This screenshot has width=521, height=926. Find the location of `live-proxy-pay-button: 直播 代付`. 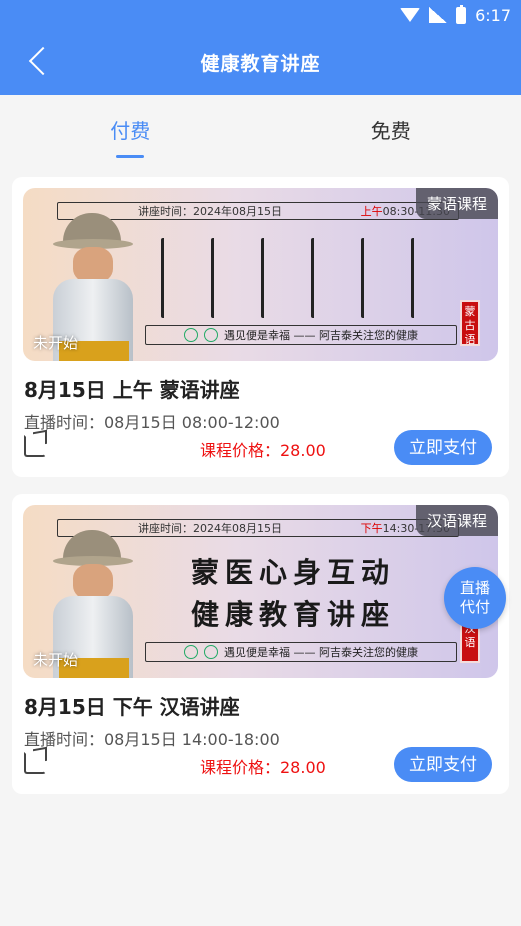

live-proxy-pay-button: 直播 代付 is located at coordinates (475, 598).